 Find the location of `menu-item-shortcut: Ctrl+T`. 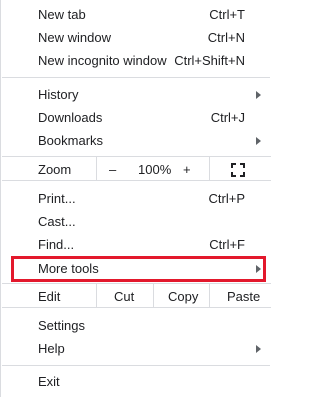

menu-item-shortcut: Ctrl+T is located at coordinates (227, 14).